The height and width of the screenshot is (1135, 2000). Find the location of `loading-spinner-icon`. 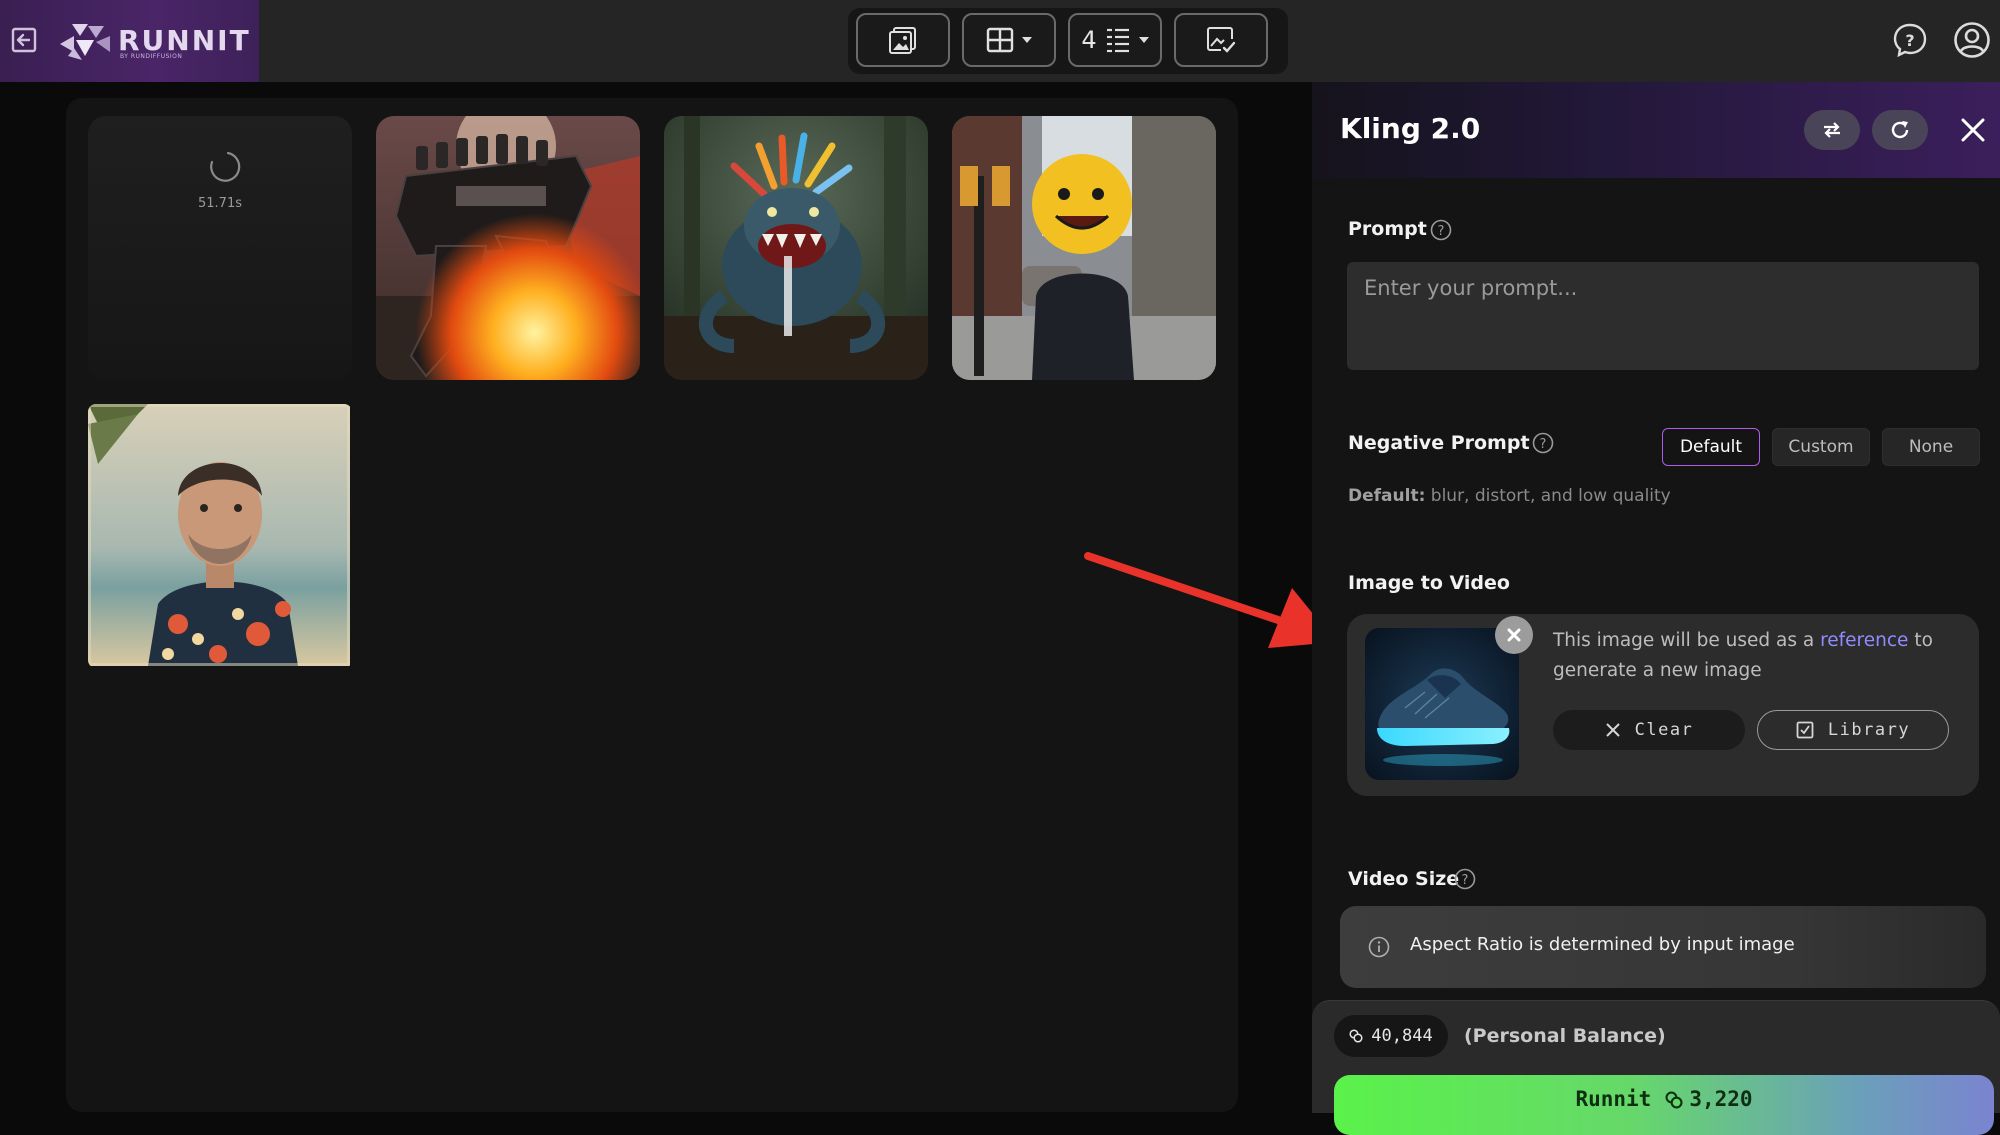

loading-spinner-icon is located at coordinates (225, 166).